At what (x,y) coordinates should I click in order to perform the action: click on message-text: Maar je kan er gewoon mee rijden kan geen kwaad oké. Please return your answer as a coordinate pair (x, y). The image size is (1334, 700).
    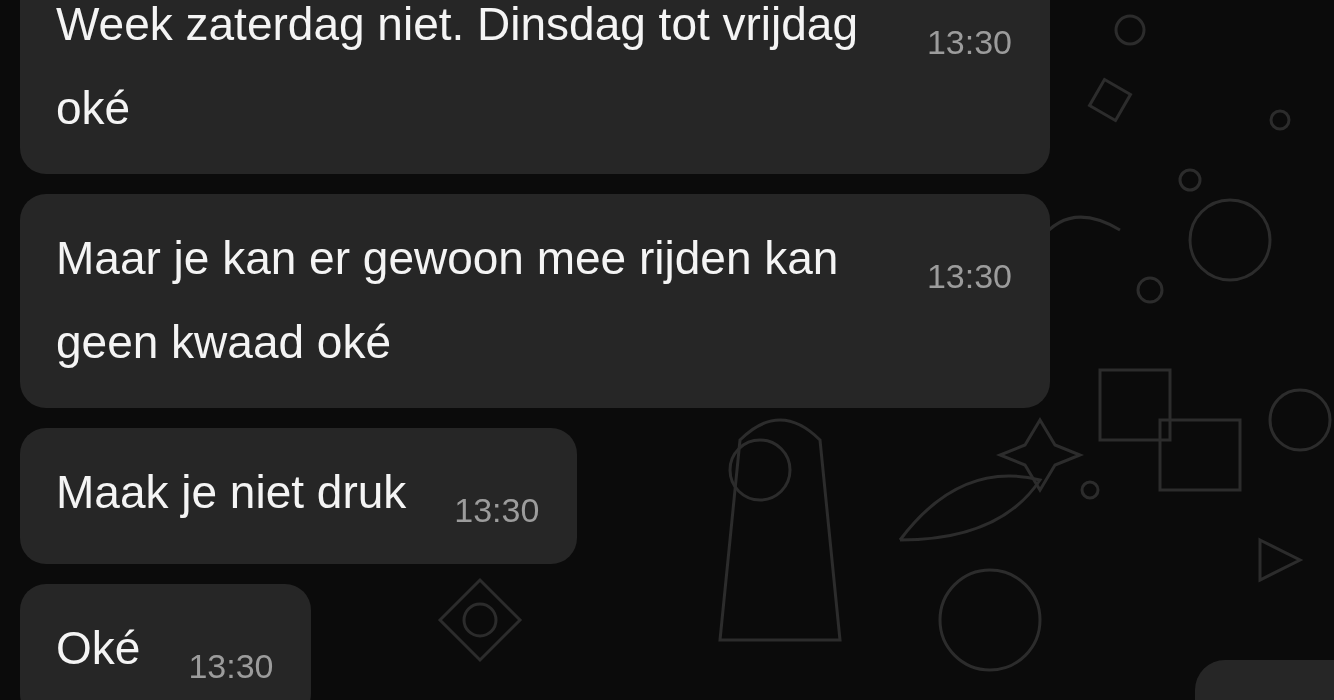
    Looking at the image, I should click on (447, 300).